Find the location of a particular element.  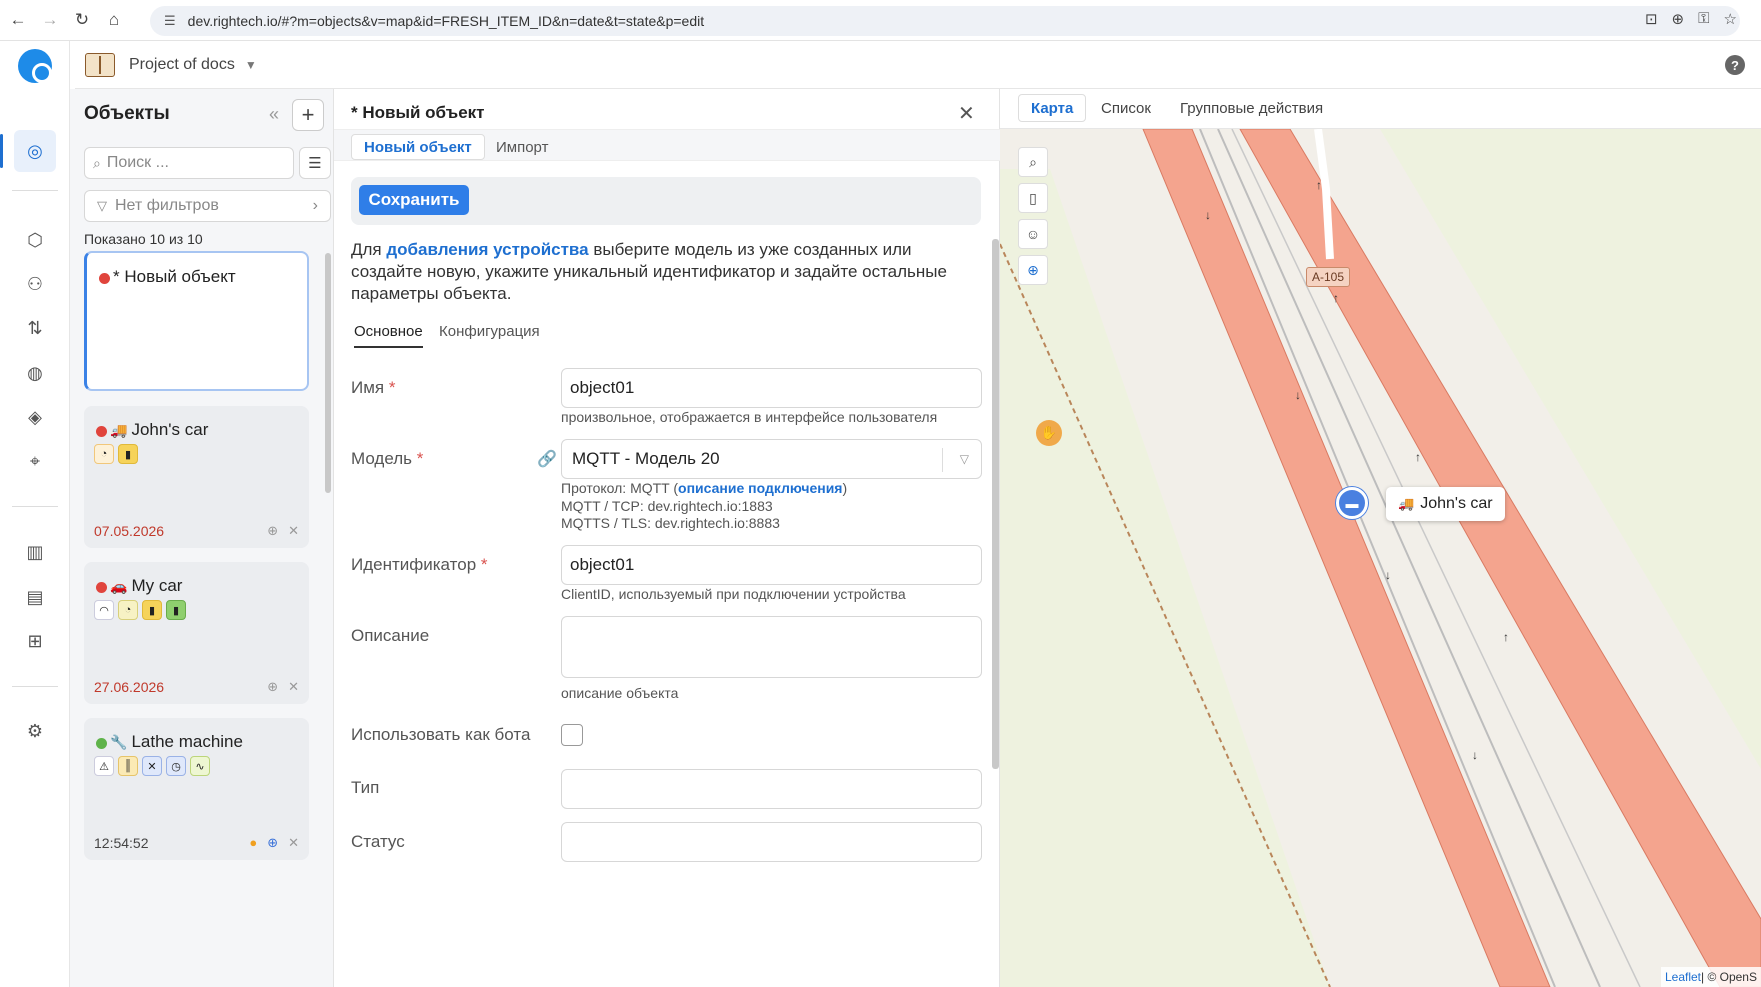

tab-list: Список is located at coordinates (1126, 108).